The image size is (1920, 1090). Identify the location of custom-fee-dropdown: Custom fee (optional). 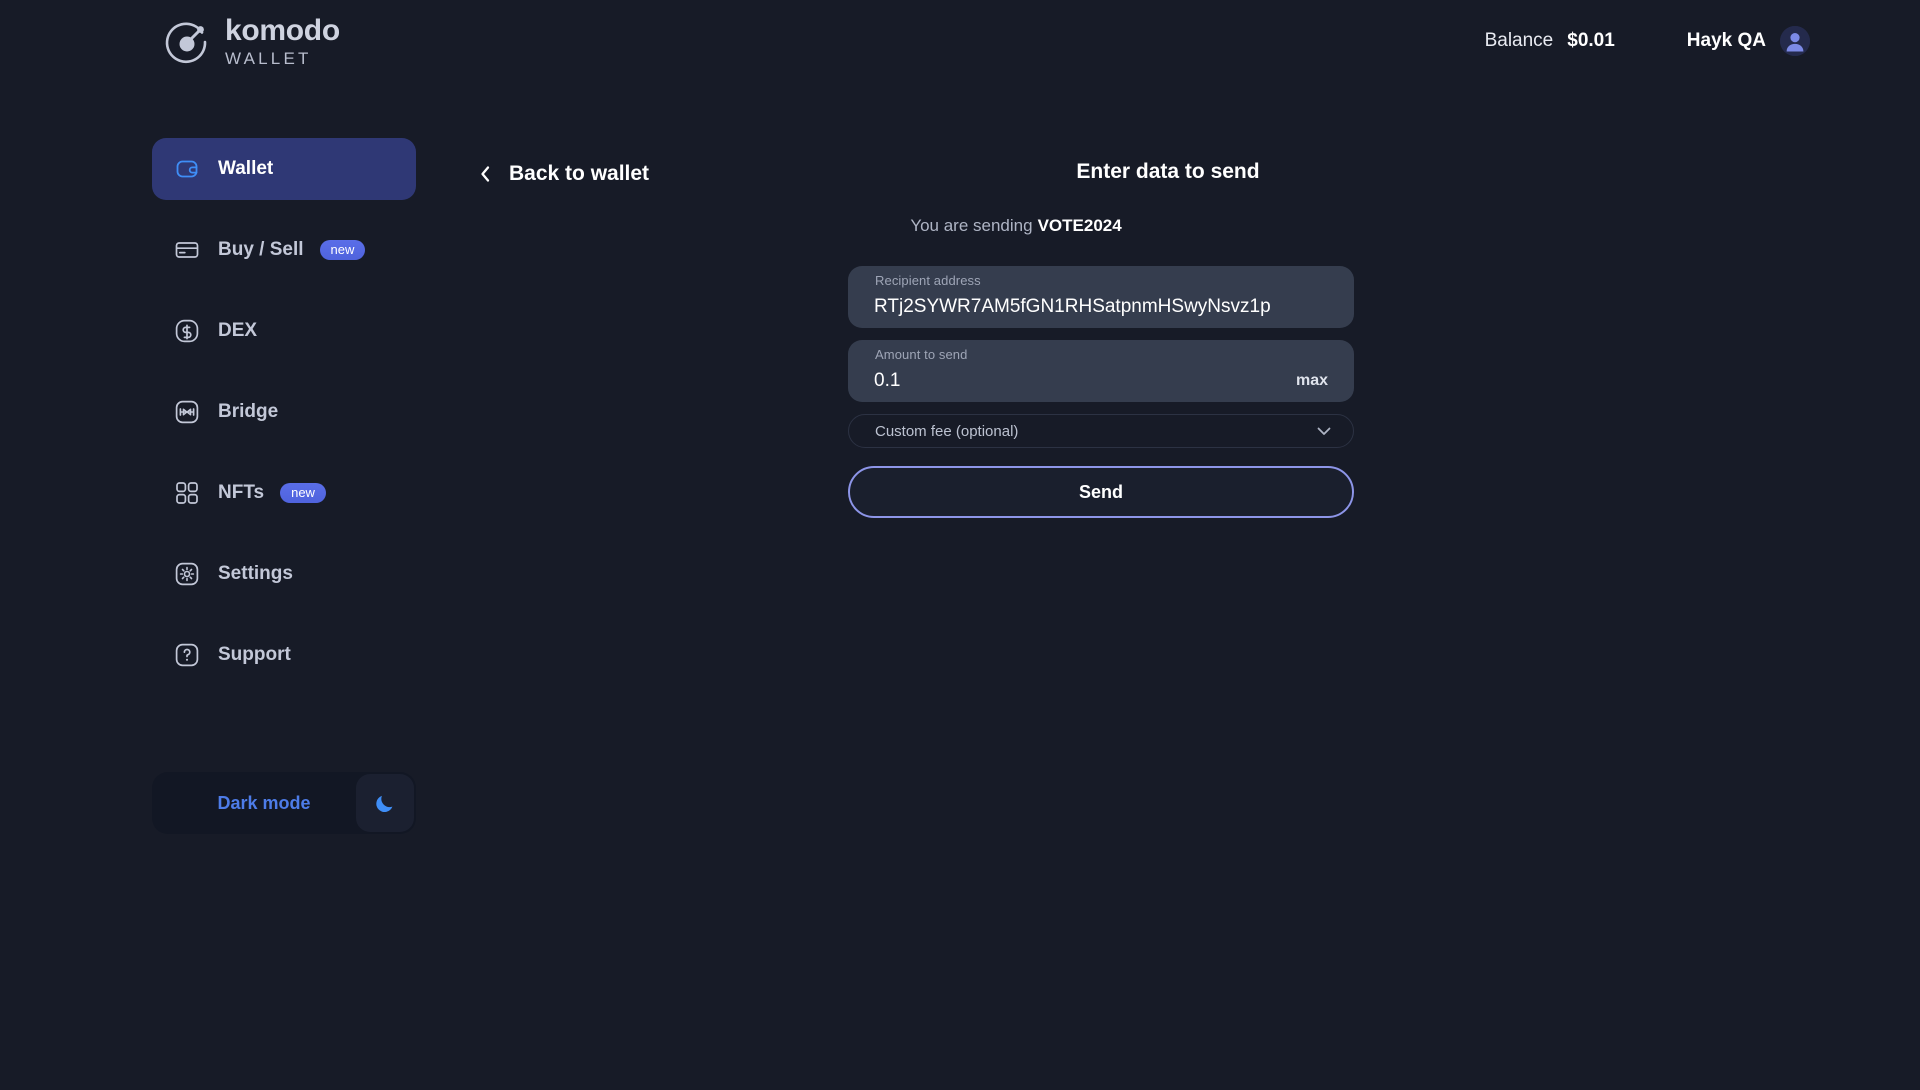
(1101, 431).